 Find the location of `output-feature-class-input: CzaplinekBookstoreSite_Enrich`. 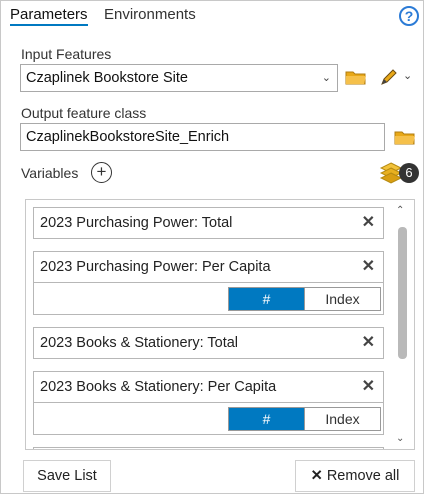

output-feature-class-input: CzaplinekBookstoreSite_Enrich is located at coordinates (202, 137).